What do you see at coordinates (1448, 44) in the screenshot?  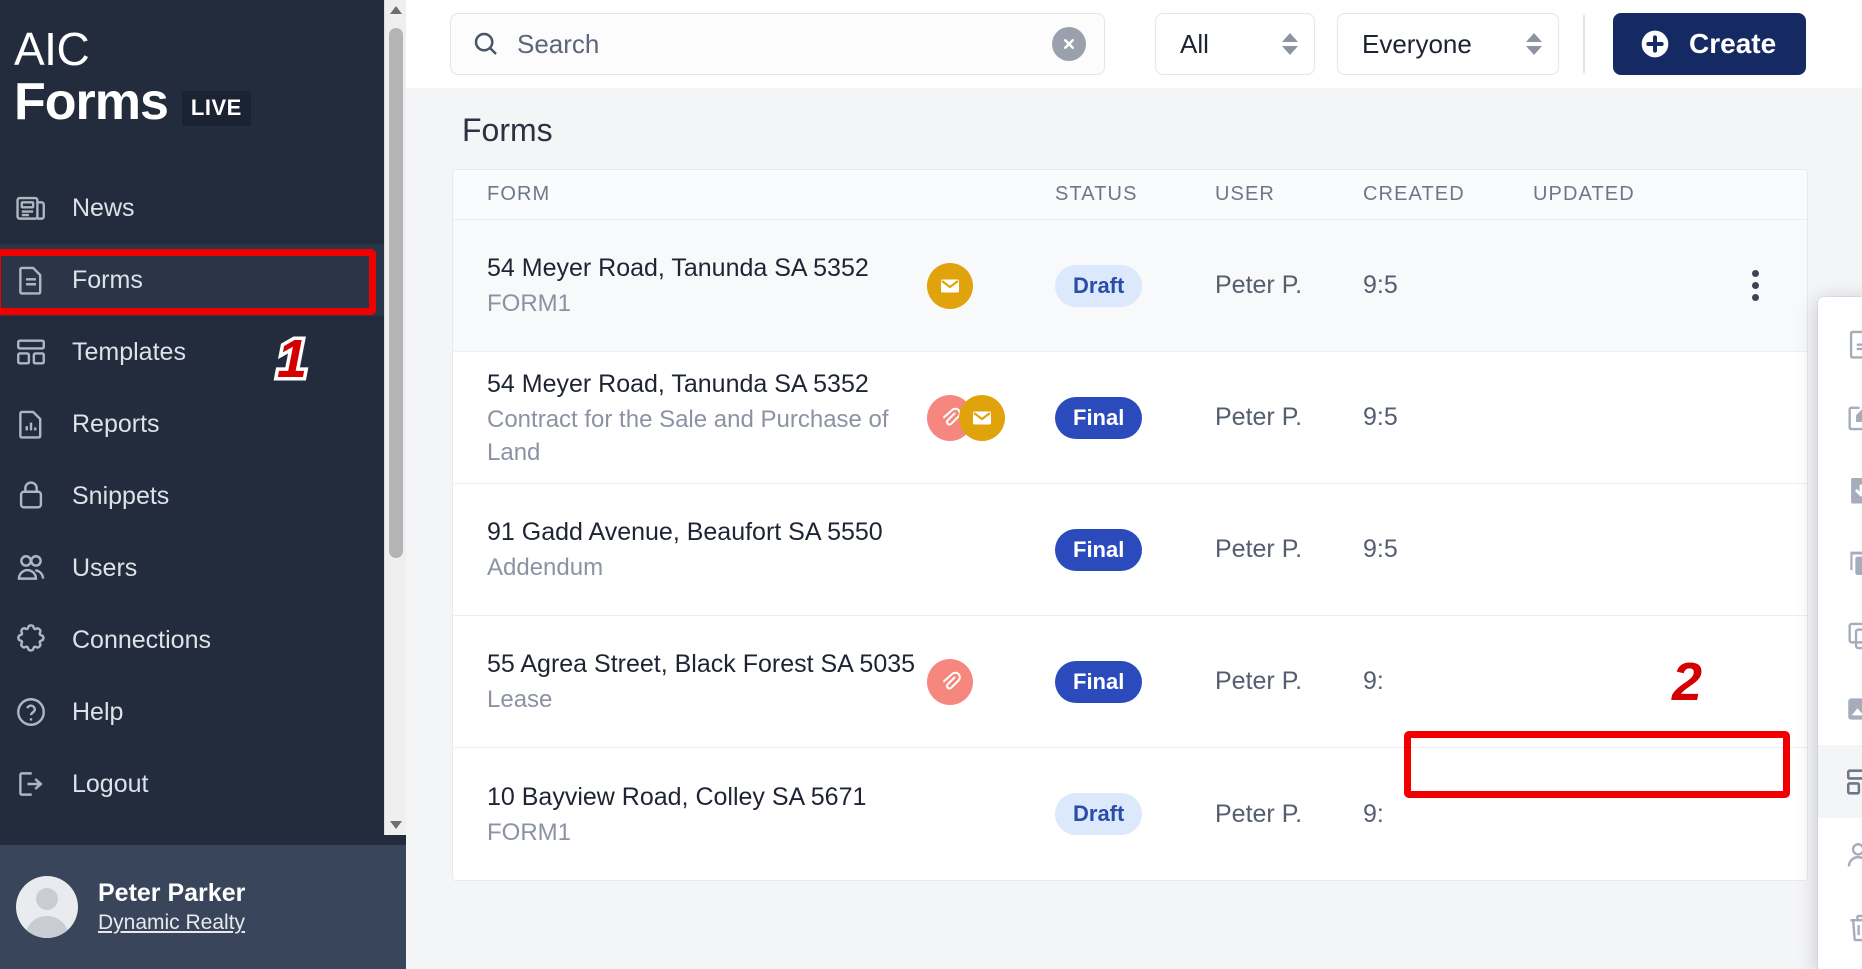 I see `user-filter-select: Everyone` at bounding box center [1448, 44].